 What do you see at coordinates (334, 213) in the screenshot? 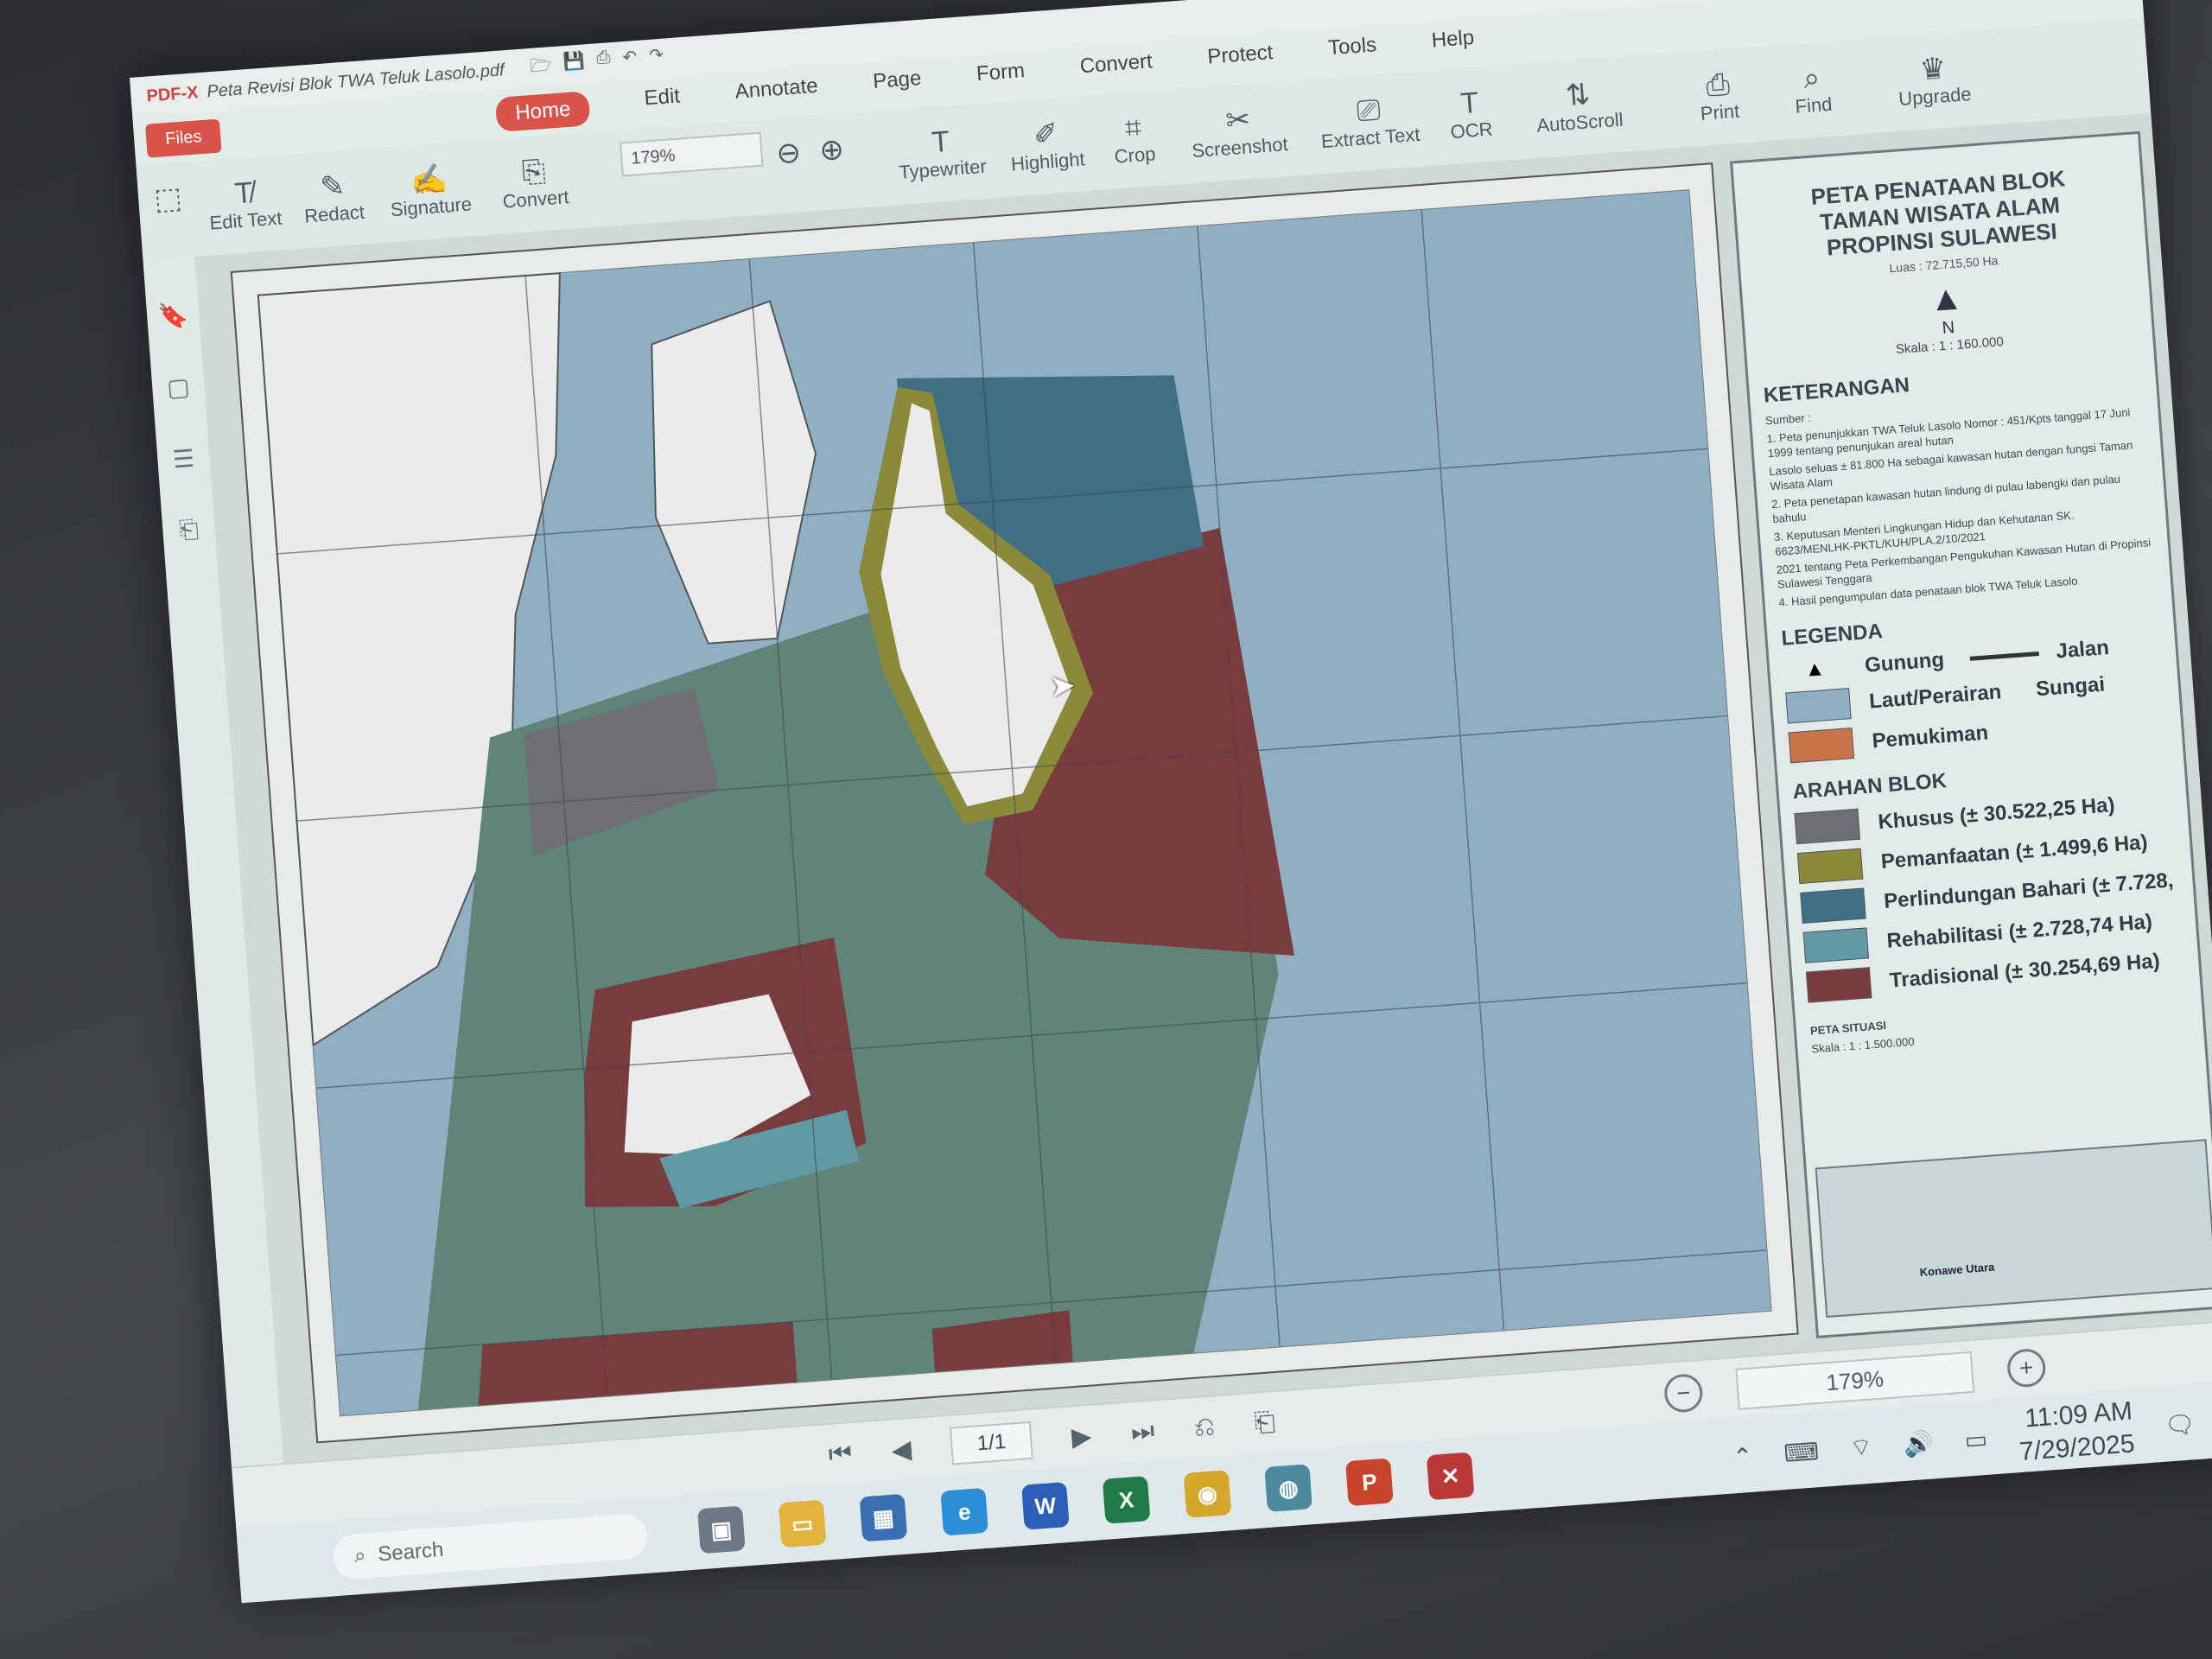
I see `redact-label: Redact` at bounding box center [334, 213].